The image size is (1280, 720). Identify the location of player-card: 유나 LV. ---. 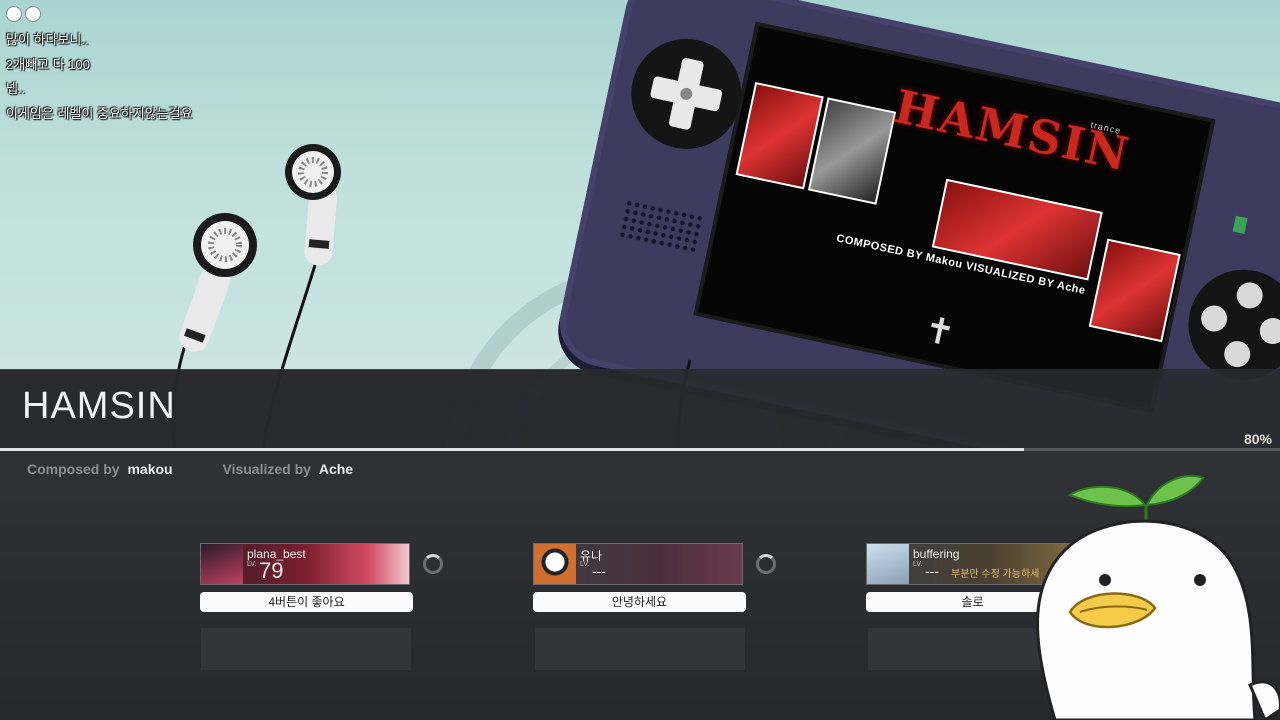
(638, 564).